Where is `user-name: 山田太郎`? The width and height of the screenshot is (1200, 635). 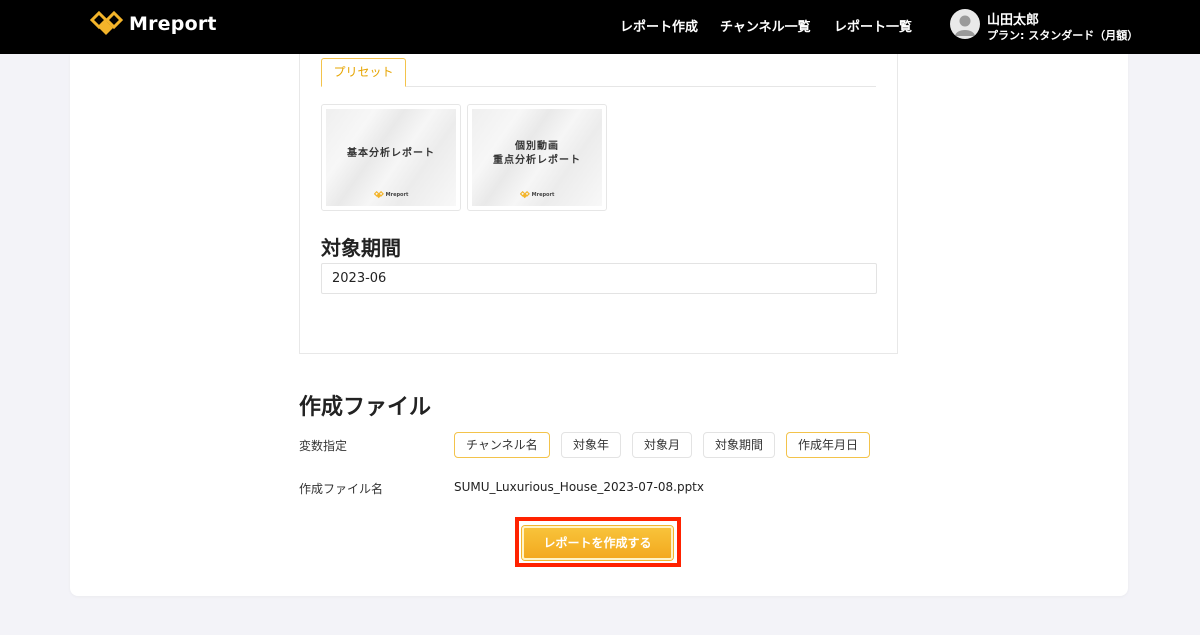 user-name: 山田太郎 is located at coordinates (1013, 18).